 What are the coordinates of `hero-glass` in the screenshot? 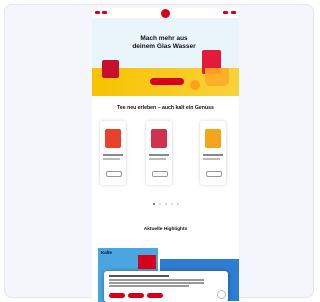 It's located at (217, 77).